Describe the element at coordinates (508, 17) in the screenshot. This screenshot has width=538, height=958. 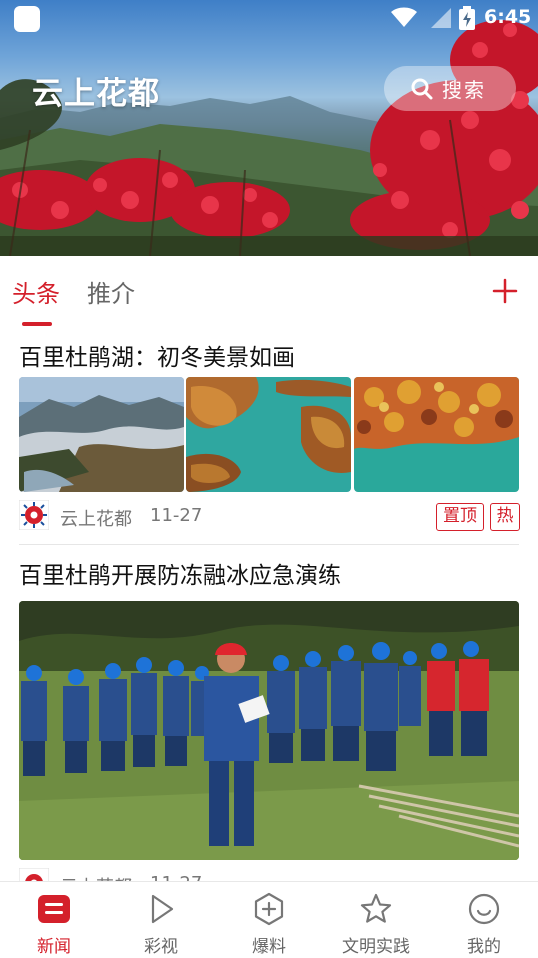
I see `status-time: 6:45` at that location.